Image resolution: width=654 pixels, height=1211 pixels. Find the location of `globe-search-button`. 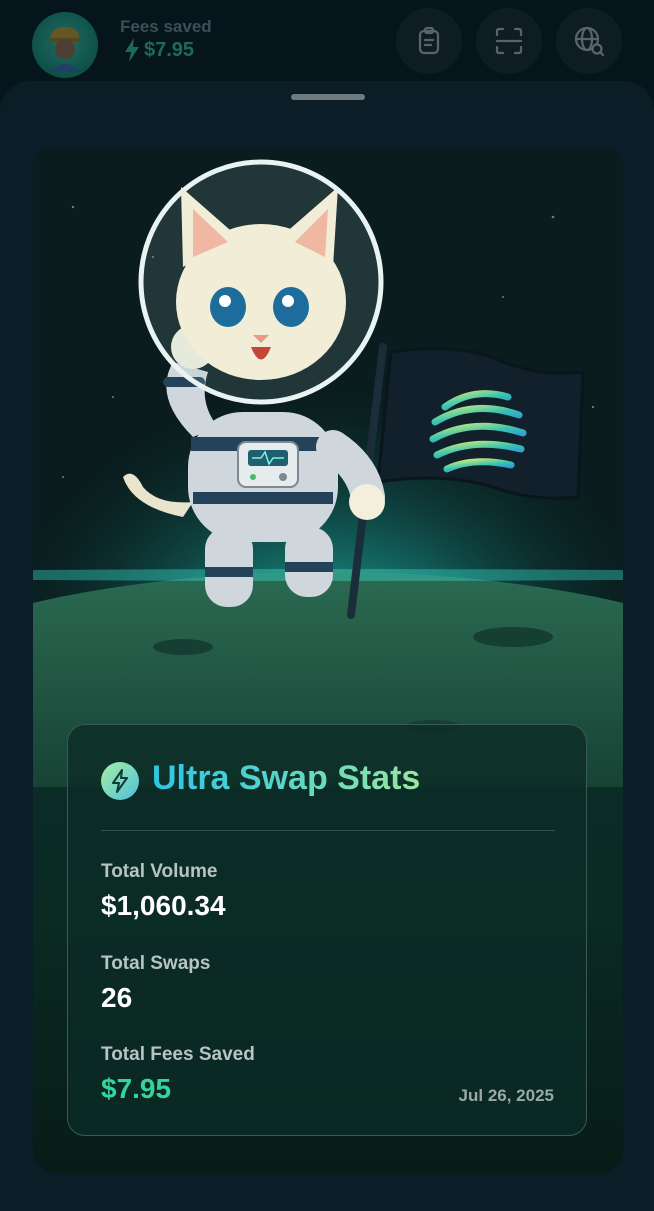

globe-search-button is located at coordinates (589, 41).